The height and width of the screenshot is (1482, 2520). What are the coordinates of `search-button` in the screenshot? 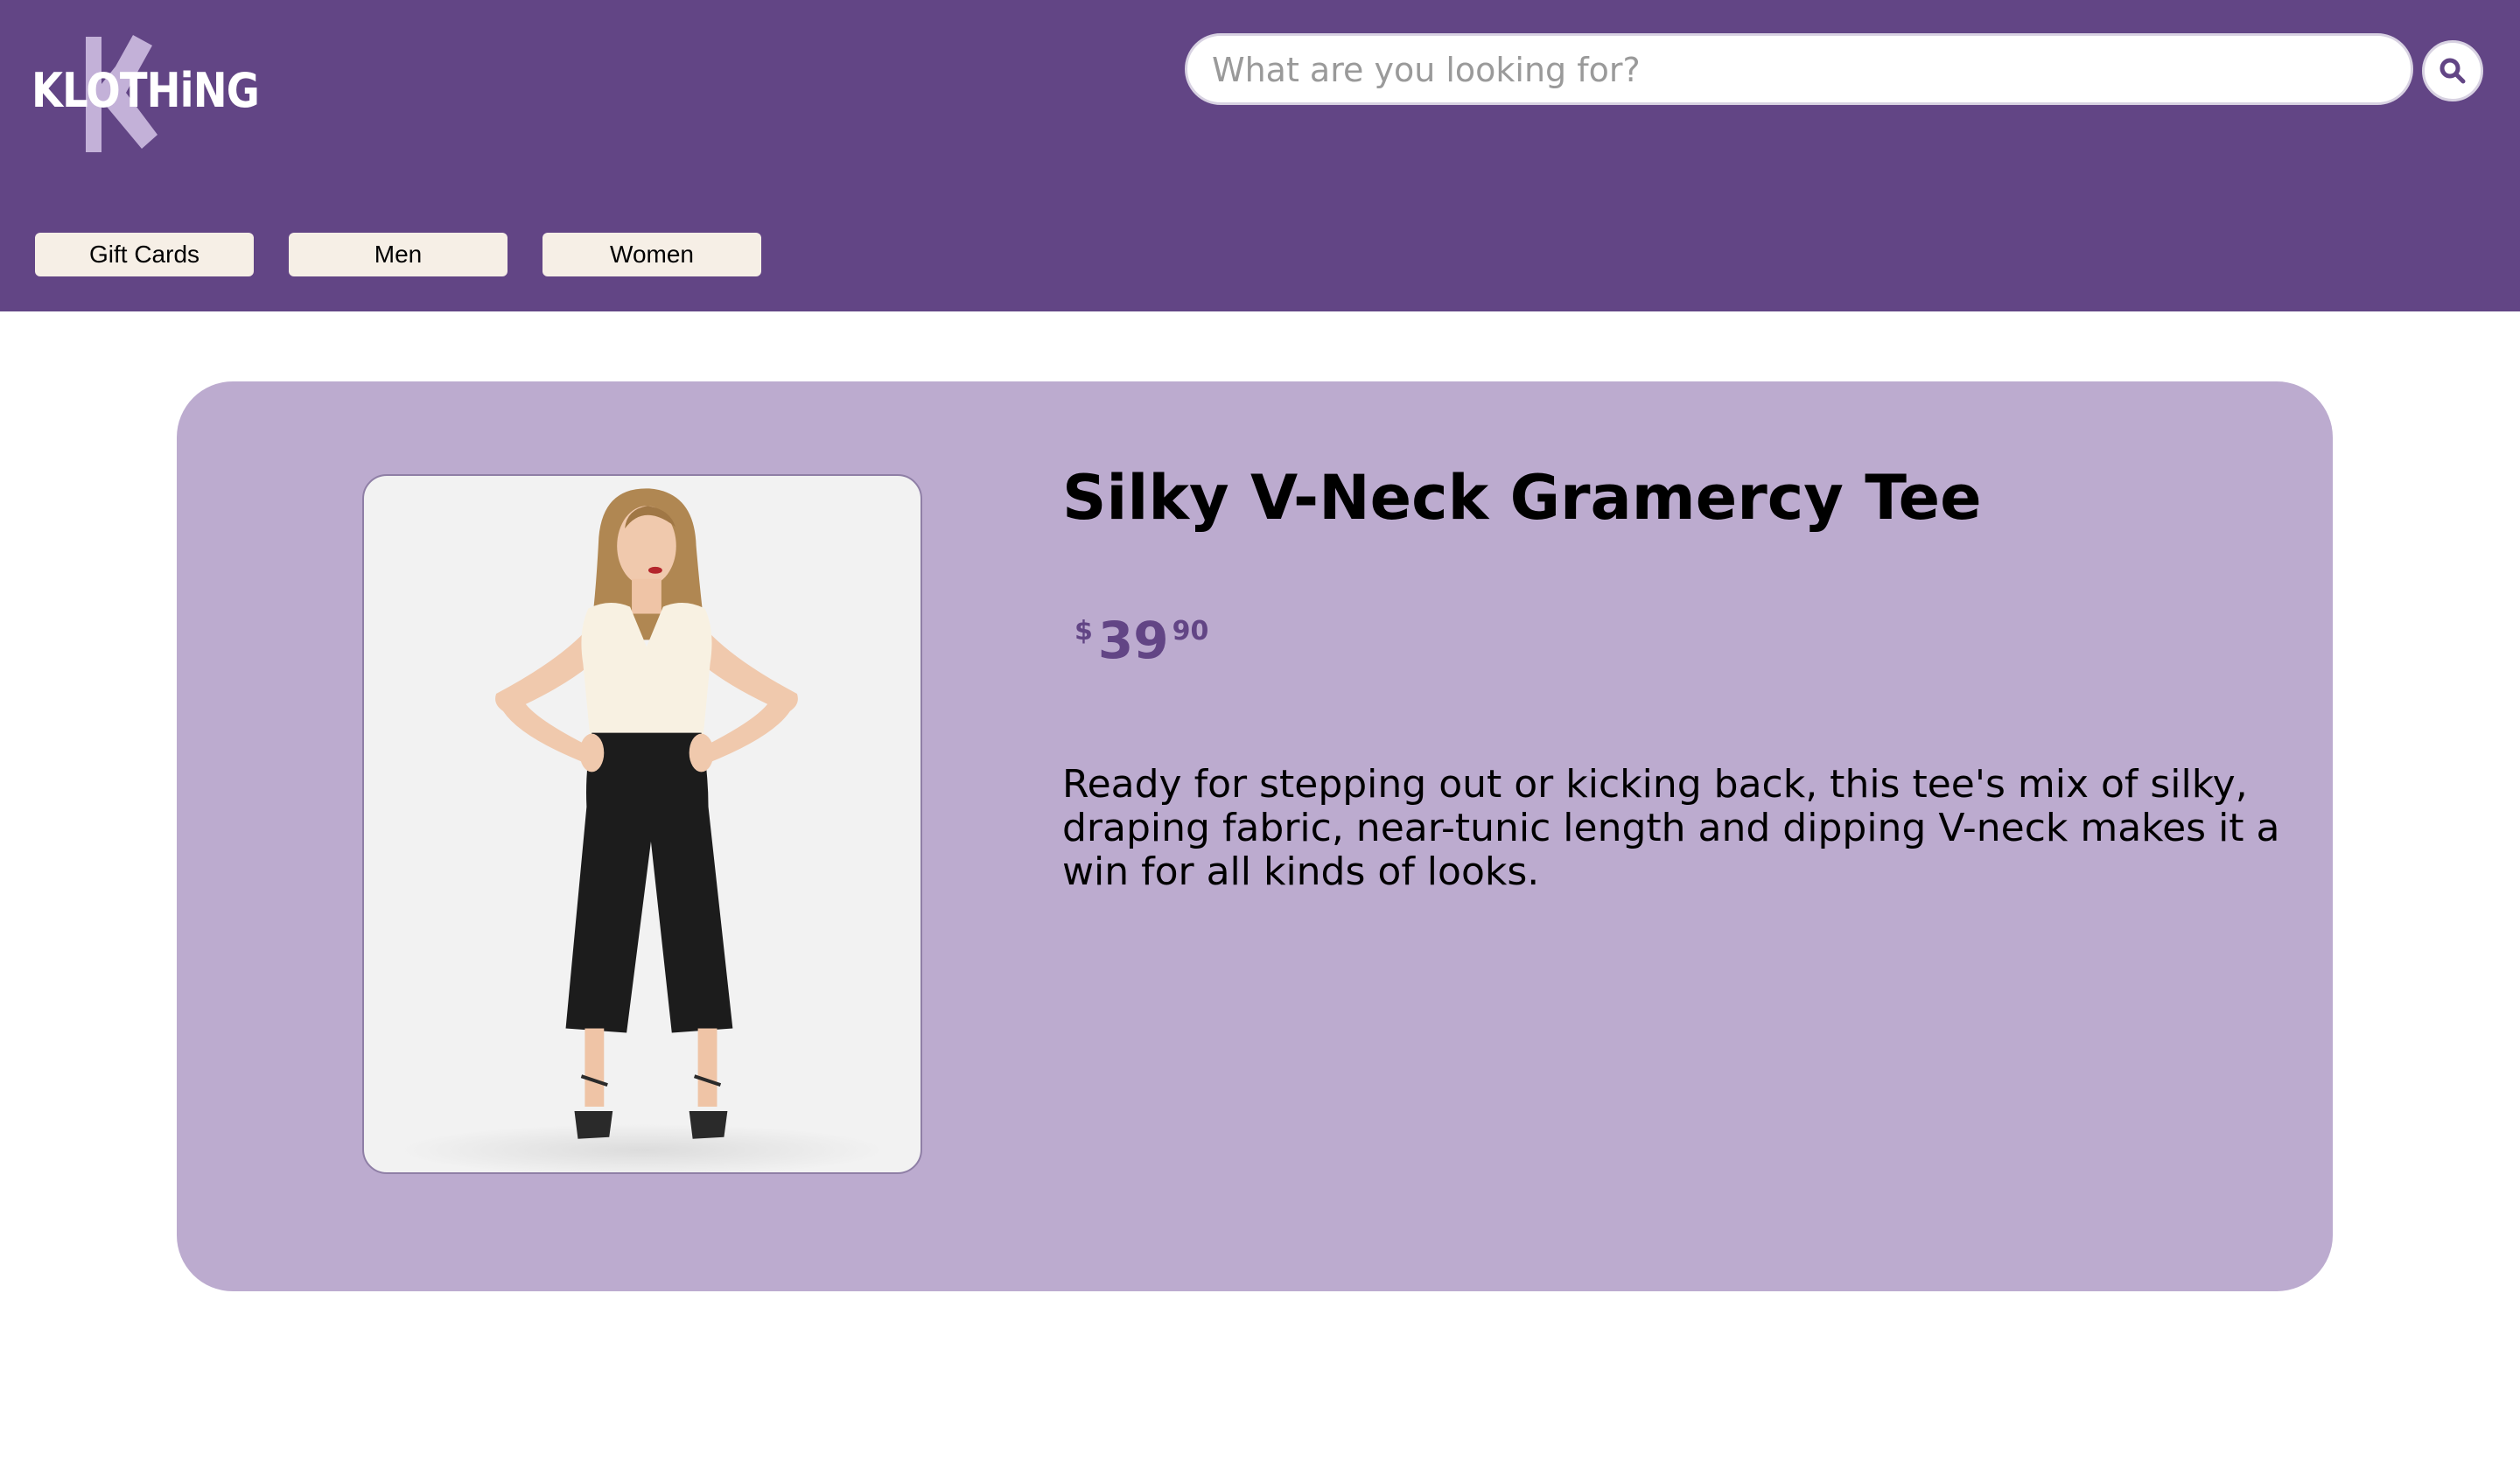 It's located at (2452, 70).